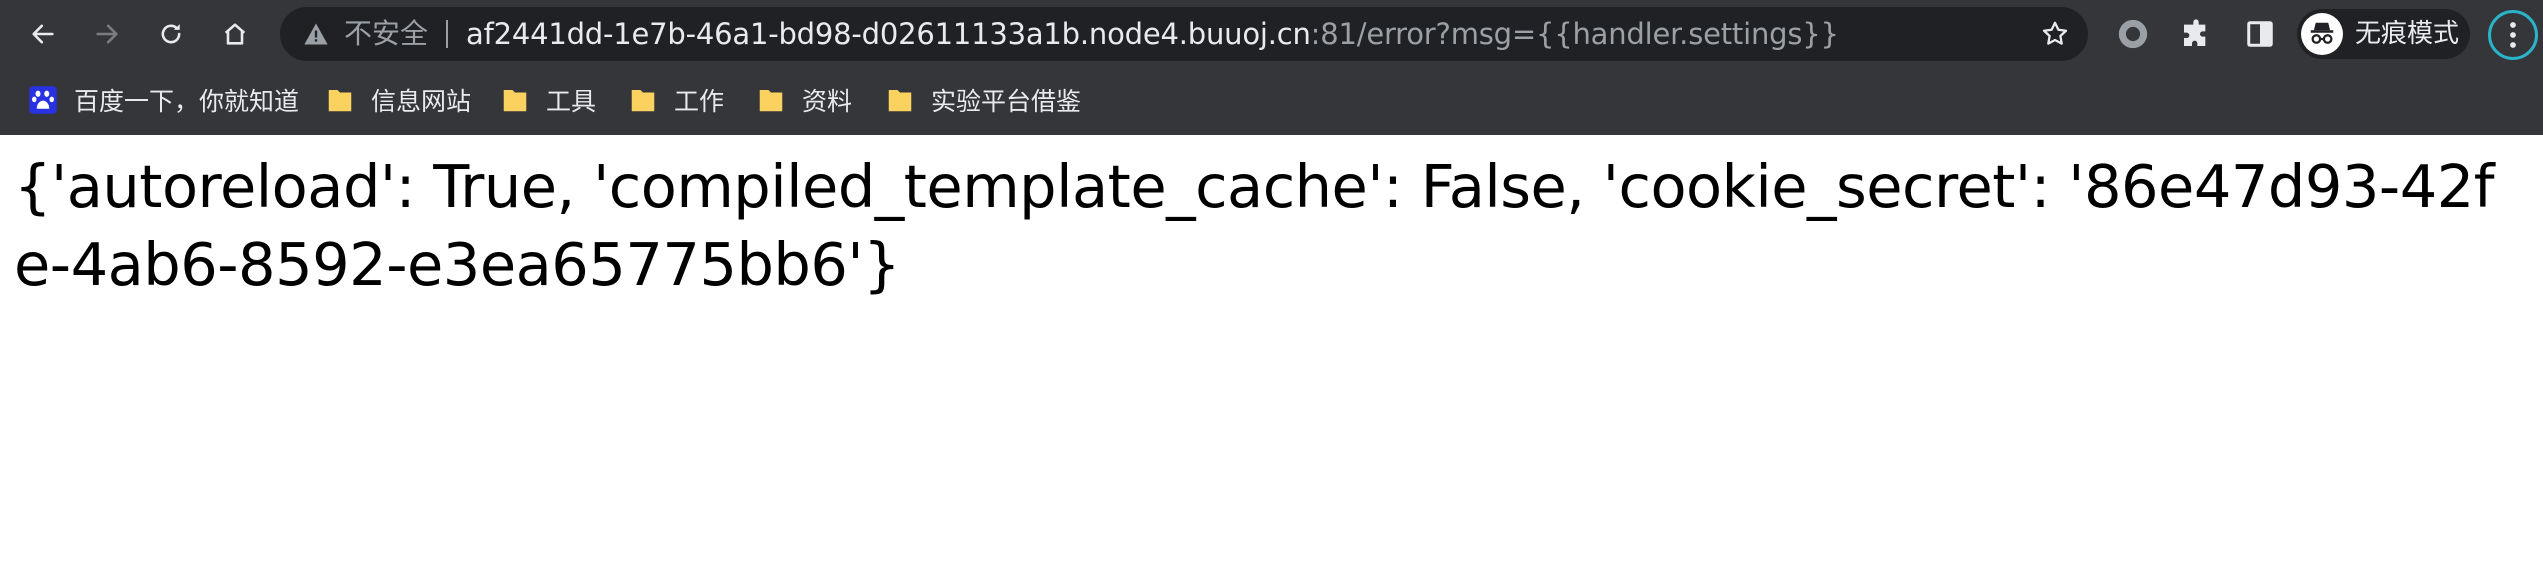 Image resolution: width=2543 pixels, height=583 pixels. I want to click on puzzle-icon, so click(2195, 32).